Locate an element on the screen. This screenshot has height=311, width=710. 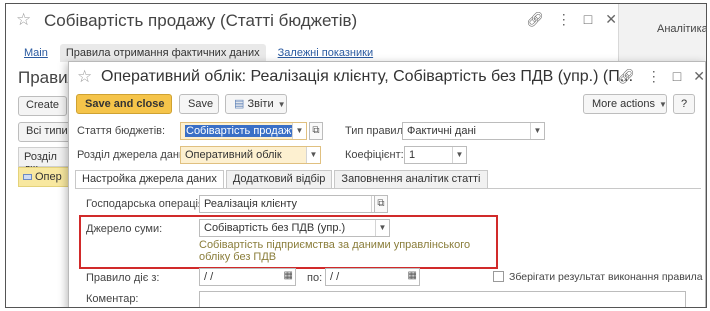
background-window-controls: 🔗︎ ⋮ □ ✕ is located at coordinates (571, 19).